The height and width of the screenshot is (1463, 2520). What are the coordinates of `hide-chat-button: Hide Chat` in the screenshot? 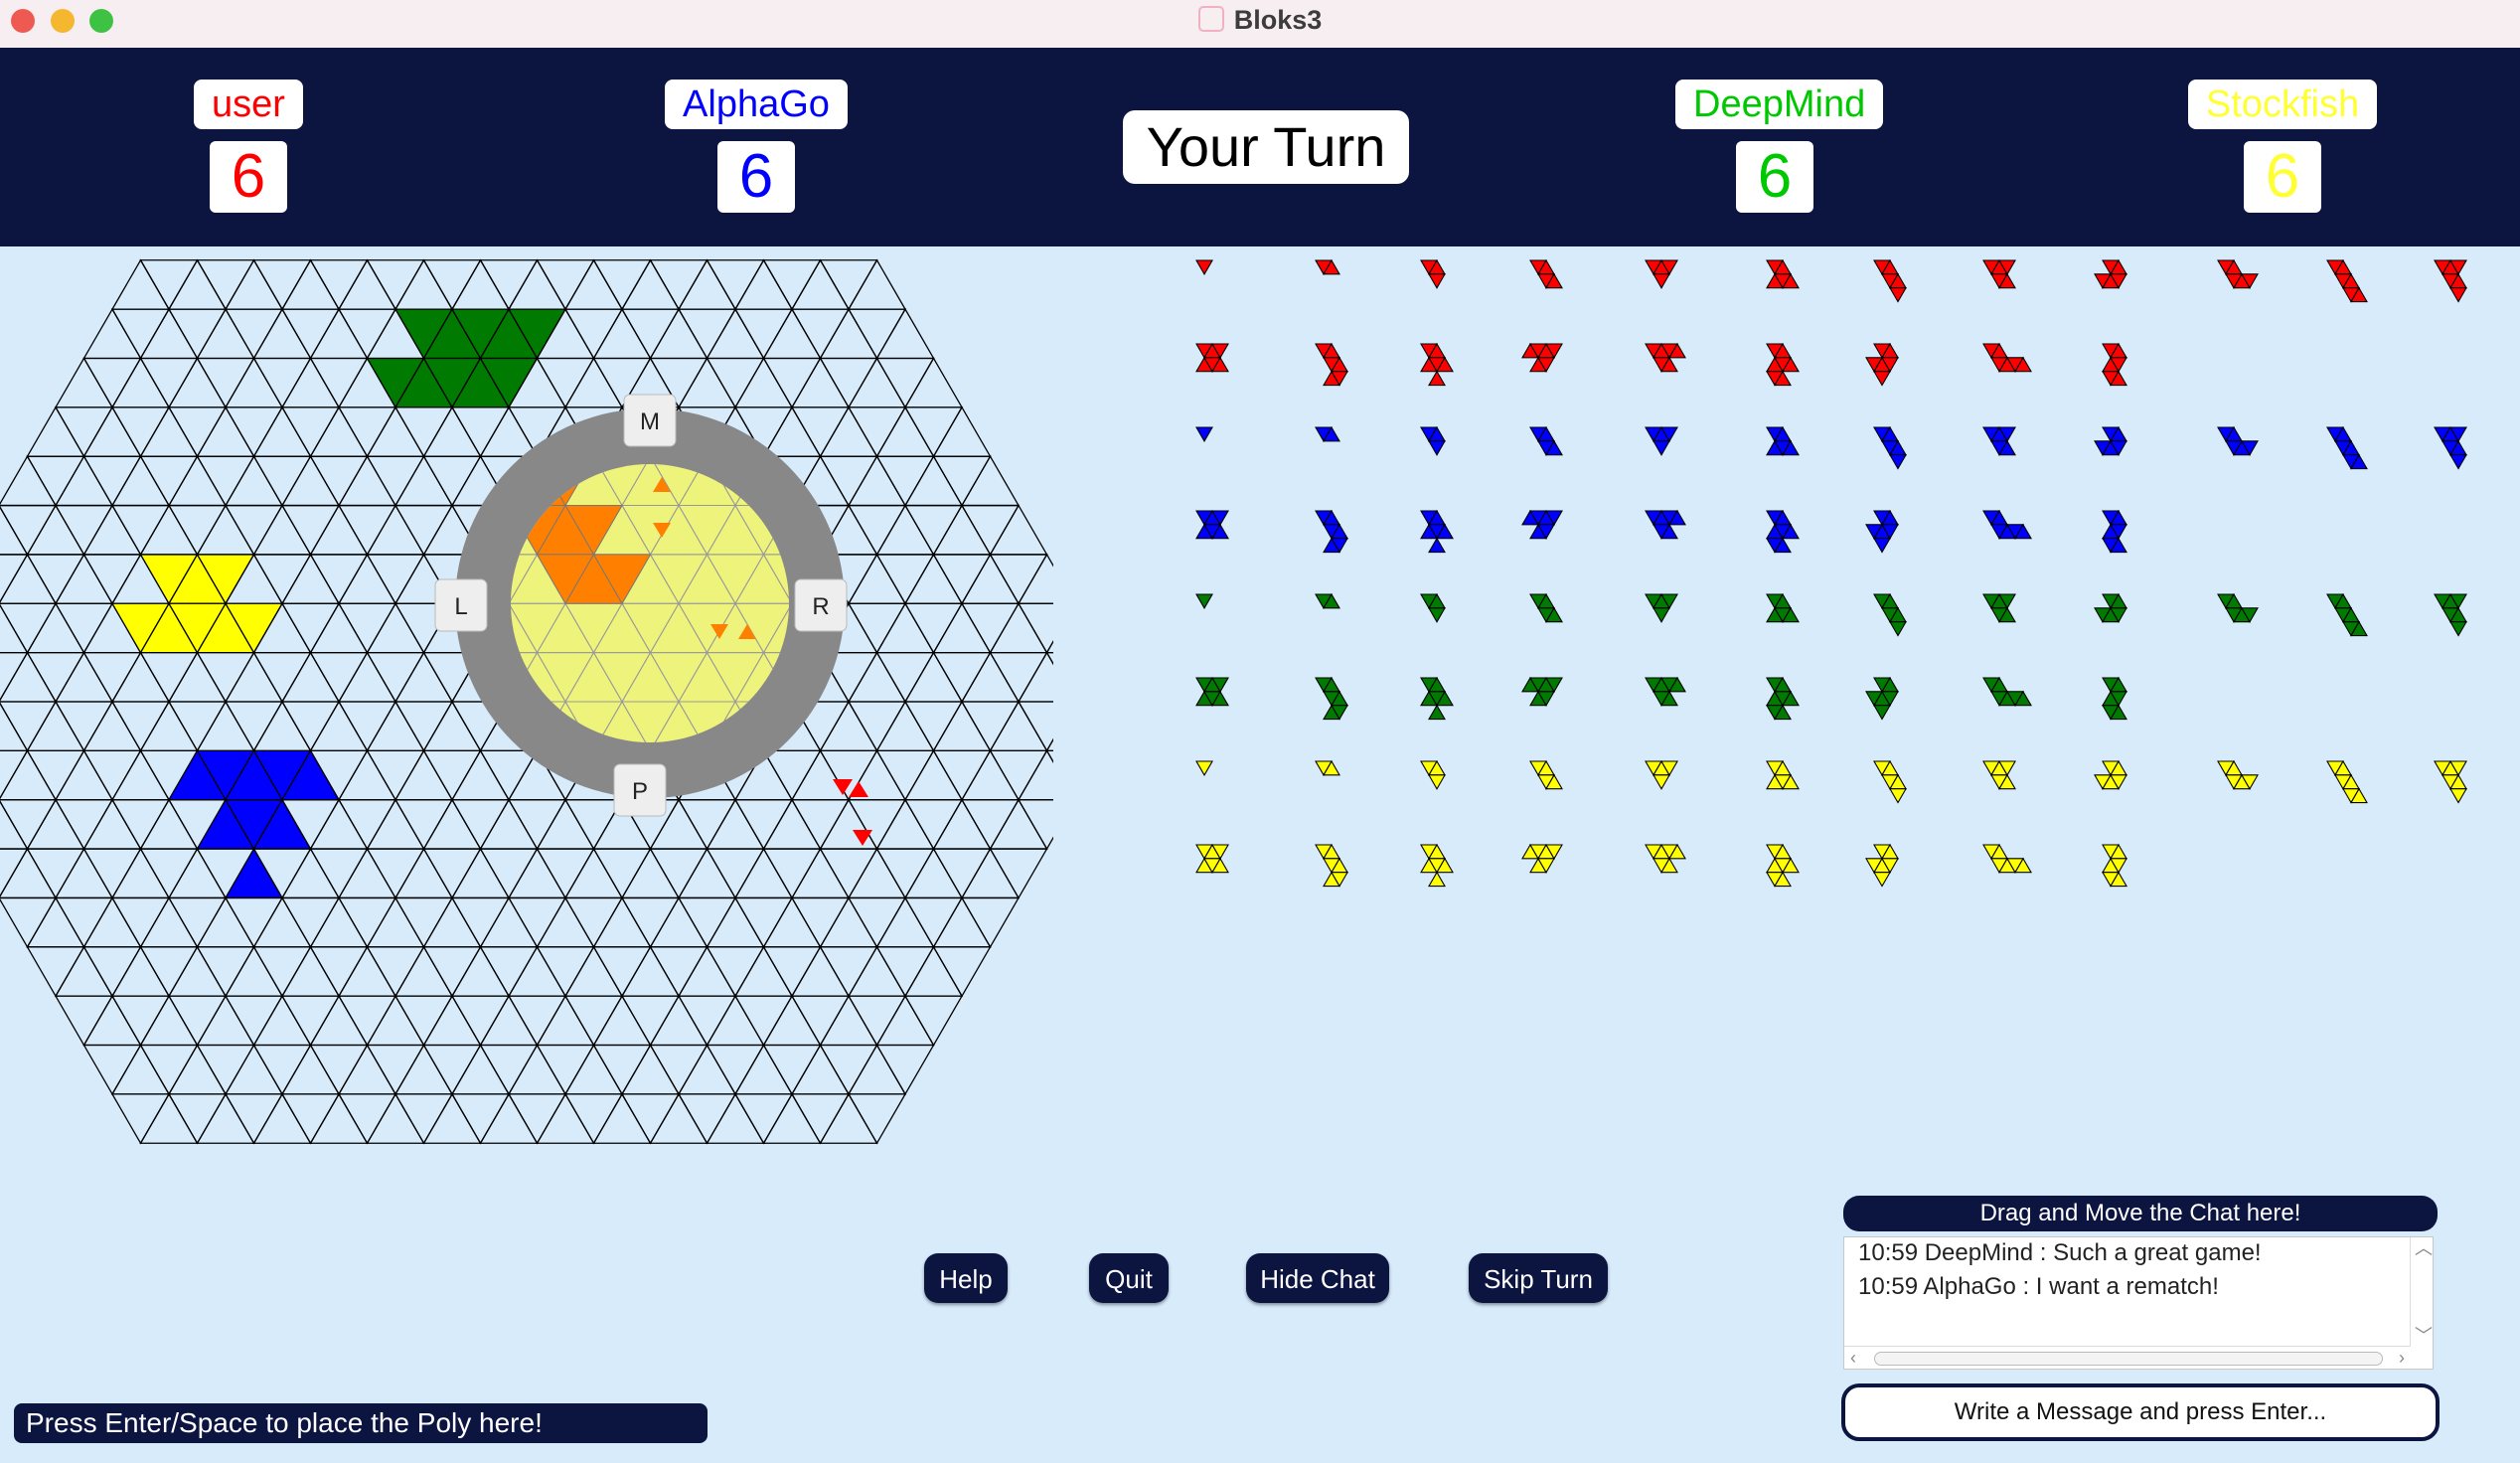 It's located at (1317, 1278).